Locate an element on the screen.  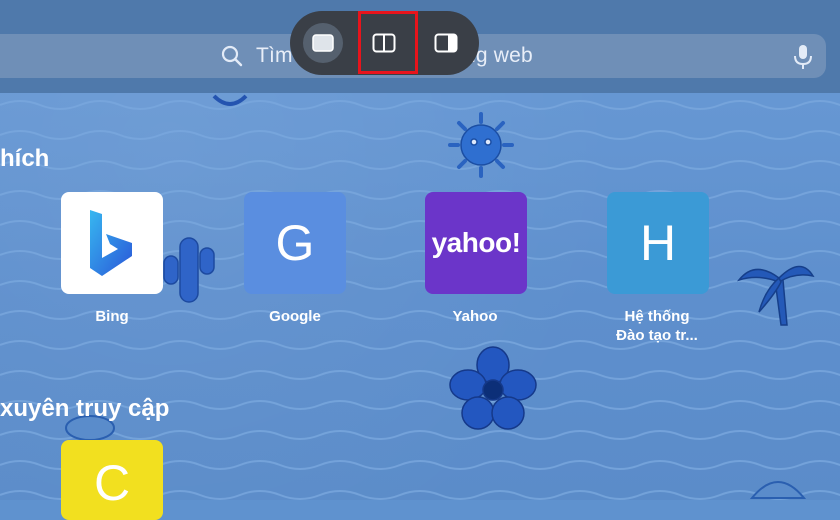
sun-sticker-icon is located at coordinates (481, 145).